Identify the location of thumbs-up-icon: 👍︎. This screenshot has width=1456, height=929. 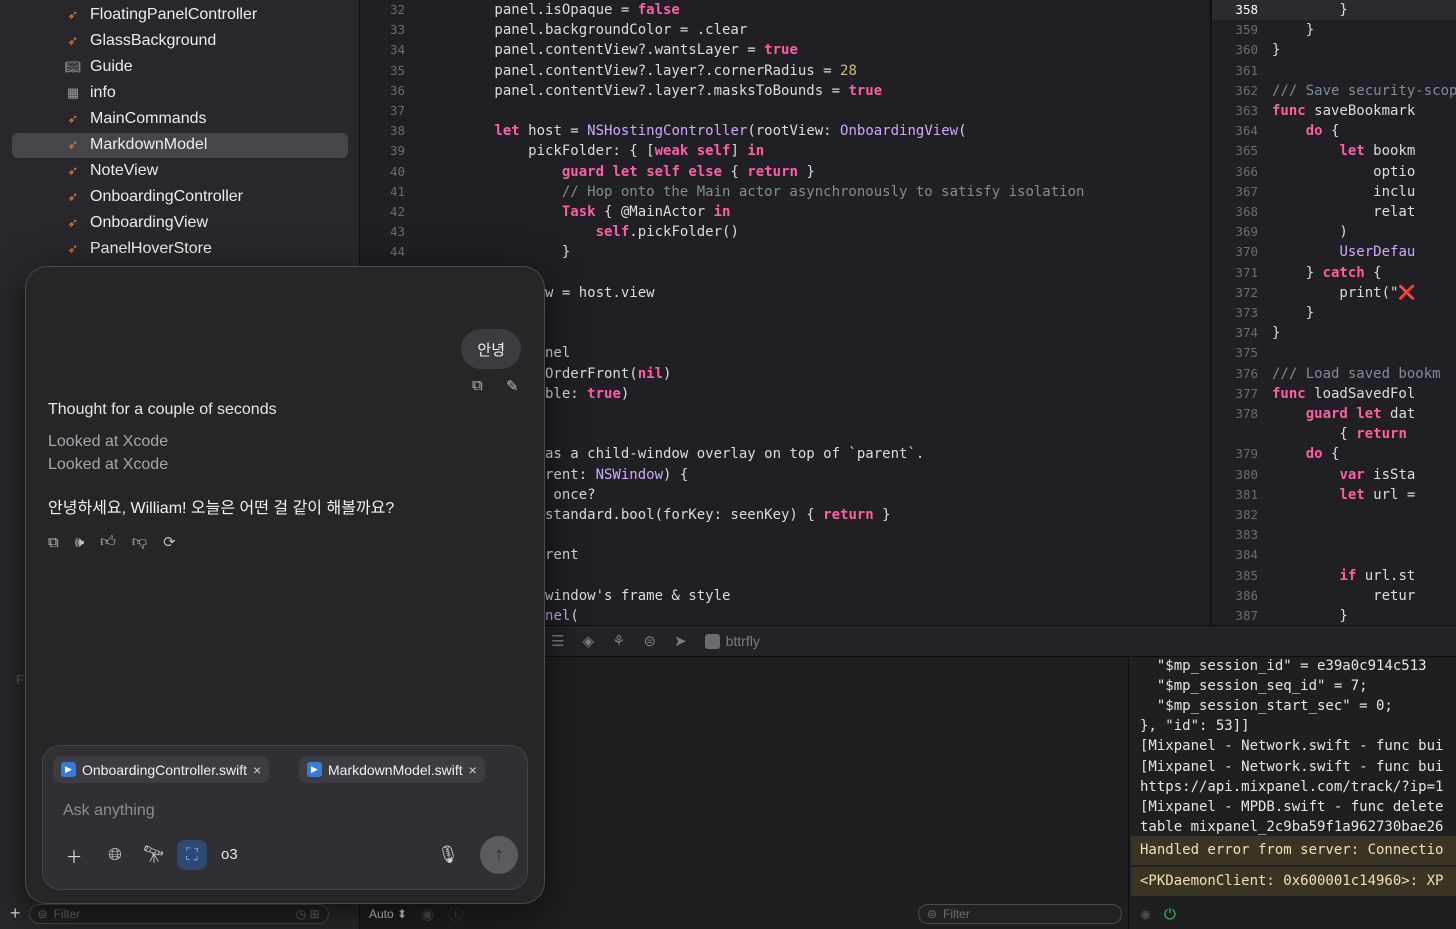
(108, 542).